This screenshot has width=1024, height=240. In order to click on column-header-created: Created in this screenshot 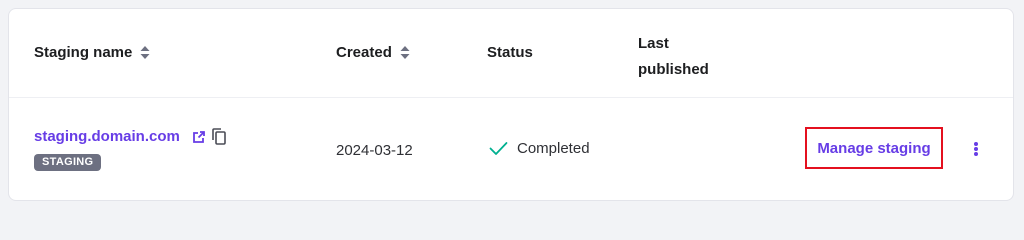, I will do `click(373, 52)`.